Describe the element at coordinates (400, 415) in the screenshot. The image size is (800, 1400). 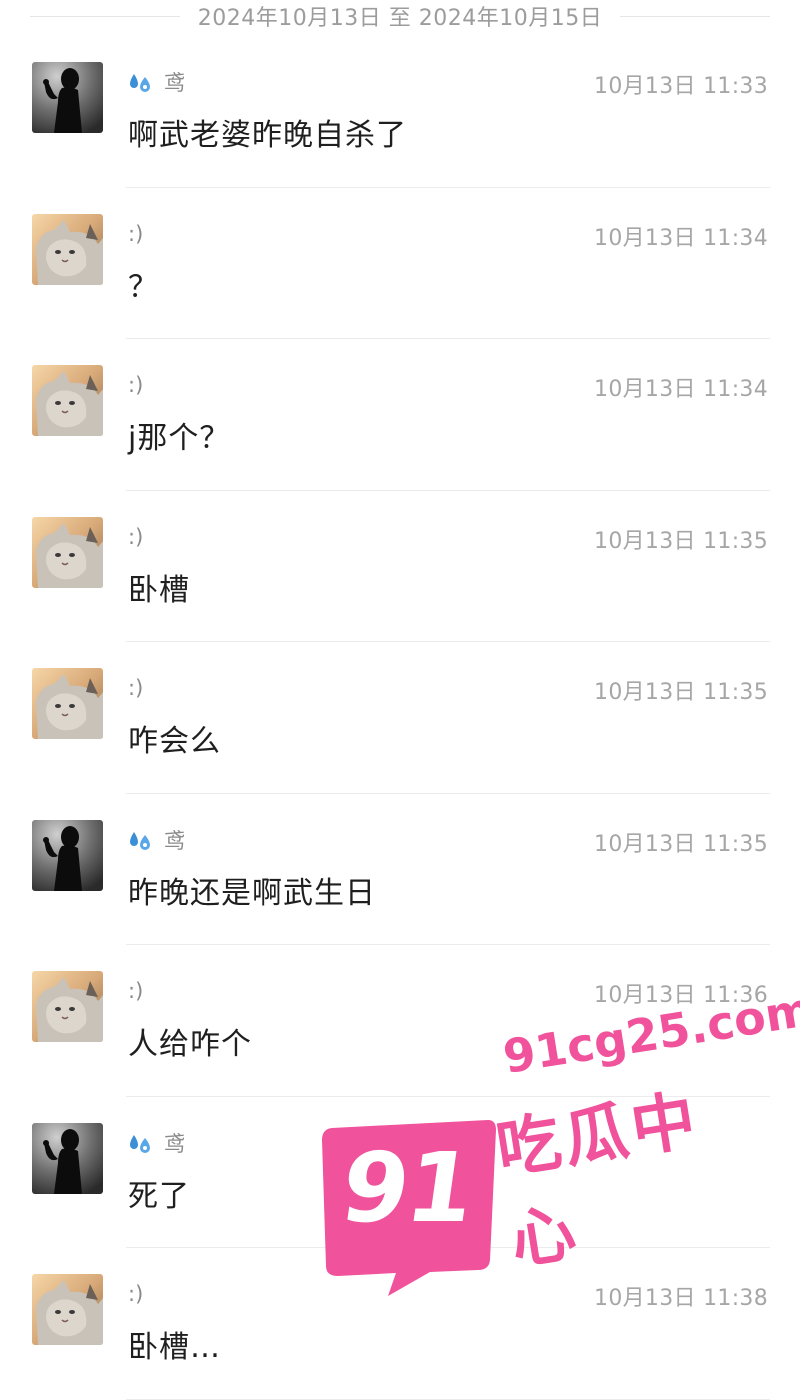
I see `message-item: :) 10月13日 11:34 j那个？` at that location.